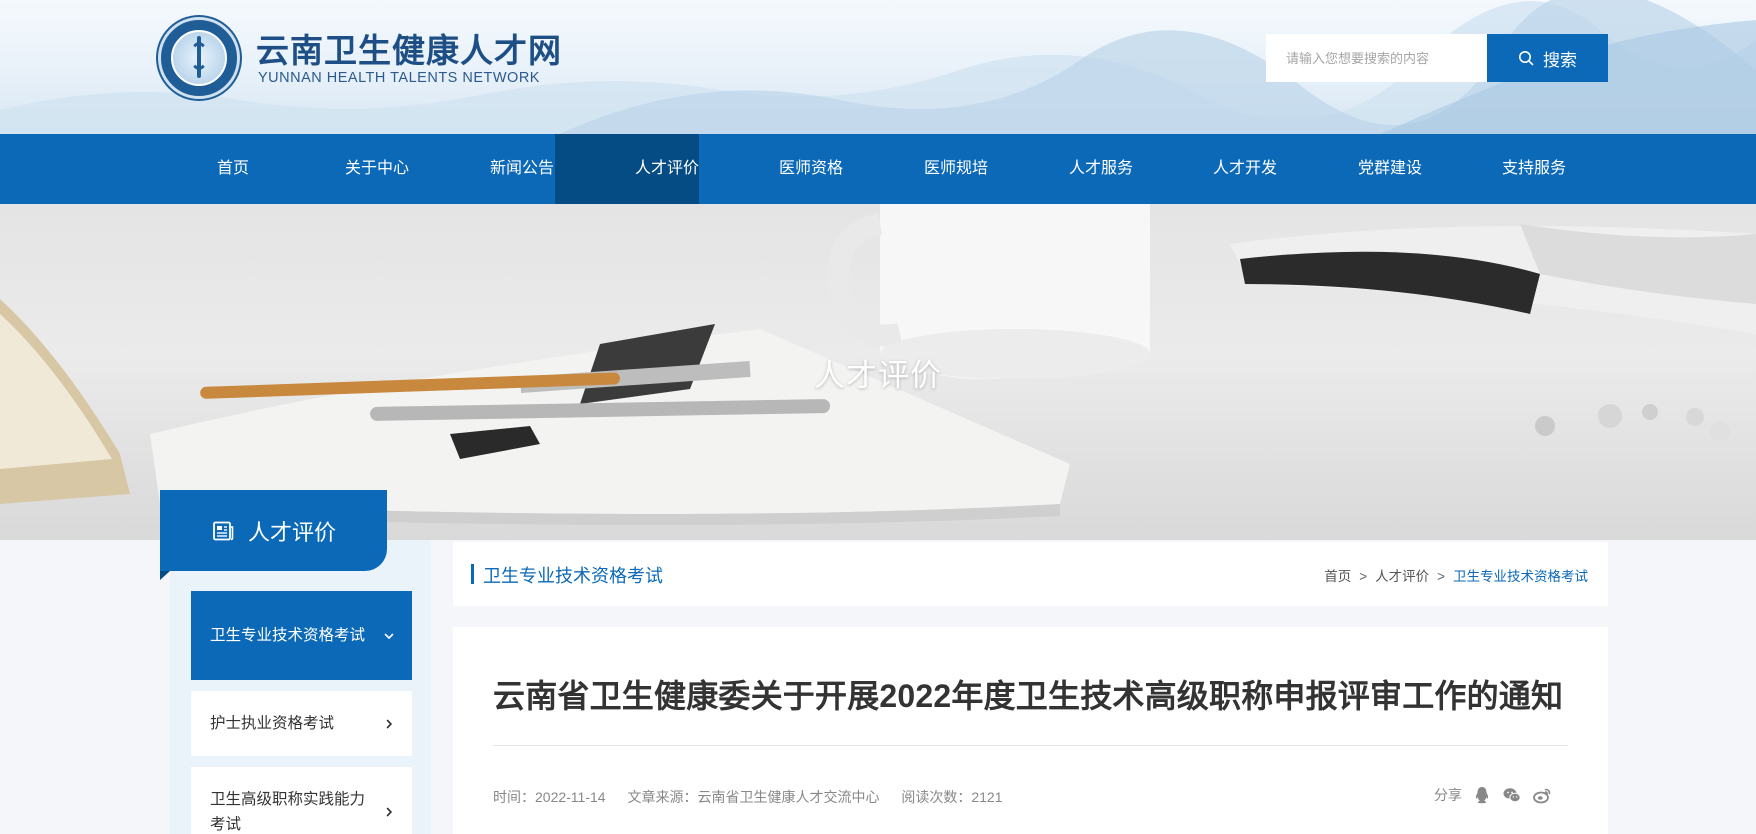  Describe the element at coordinates (472, 574) in the screenshot. I see `category-marker` at that location.